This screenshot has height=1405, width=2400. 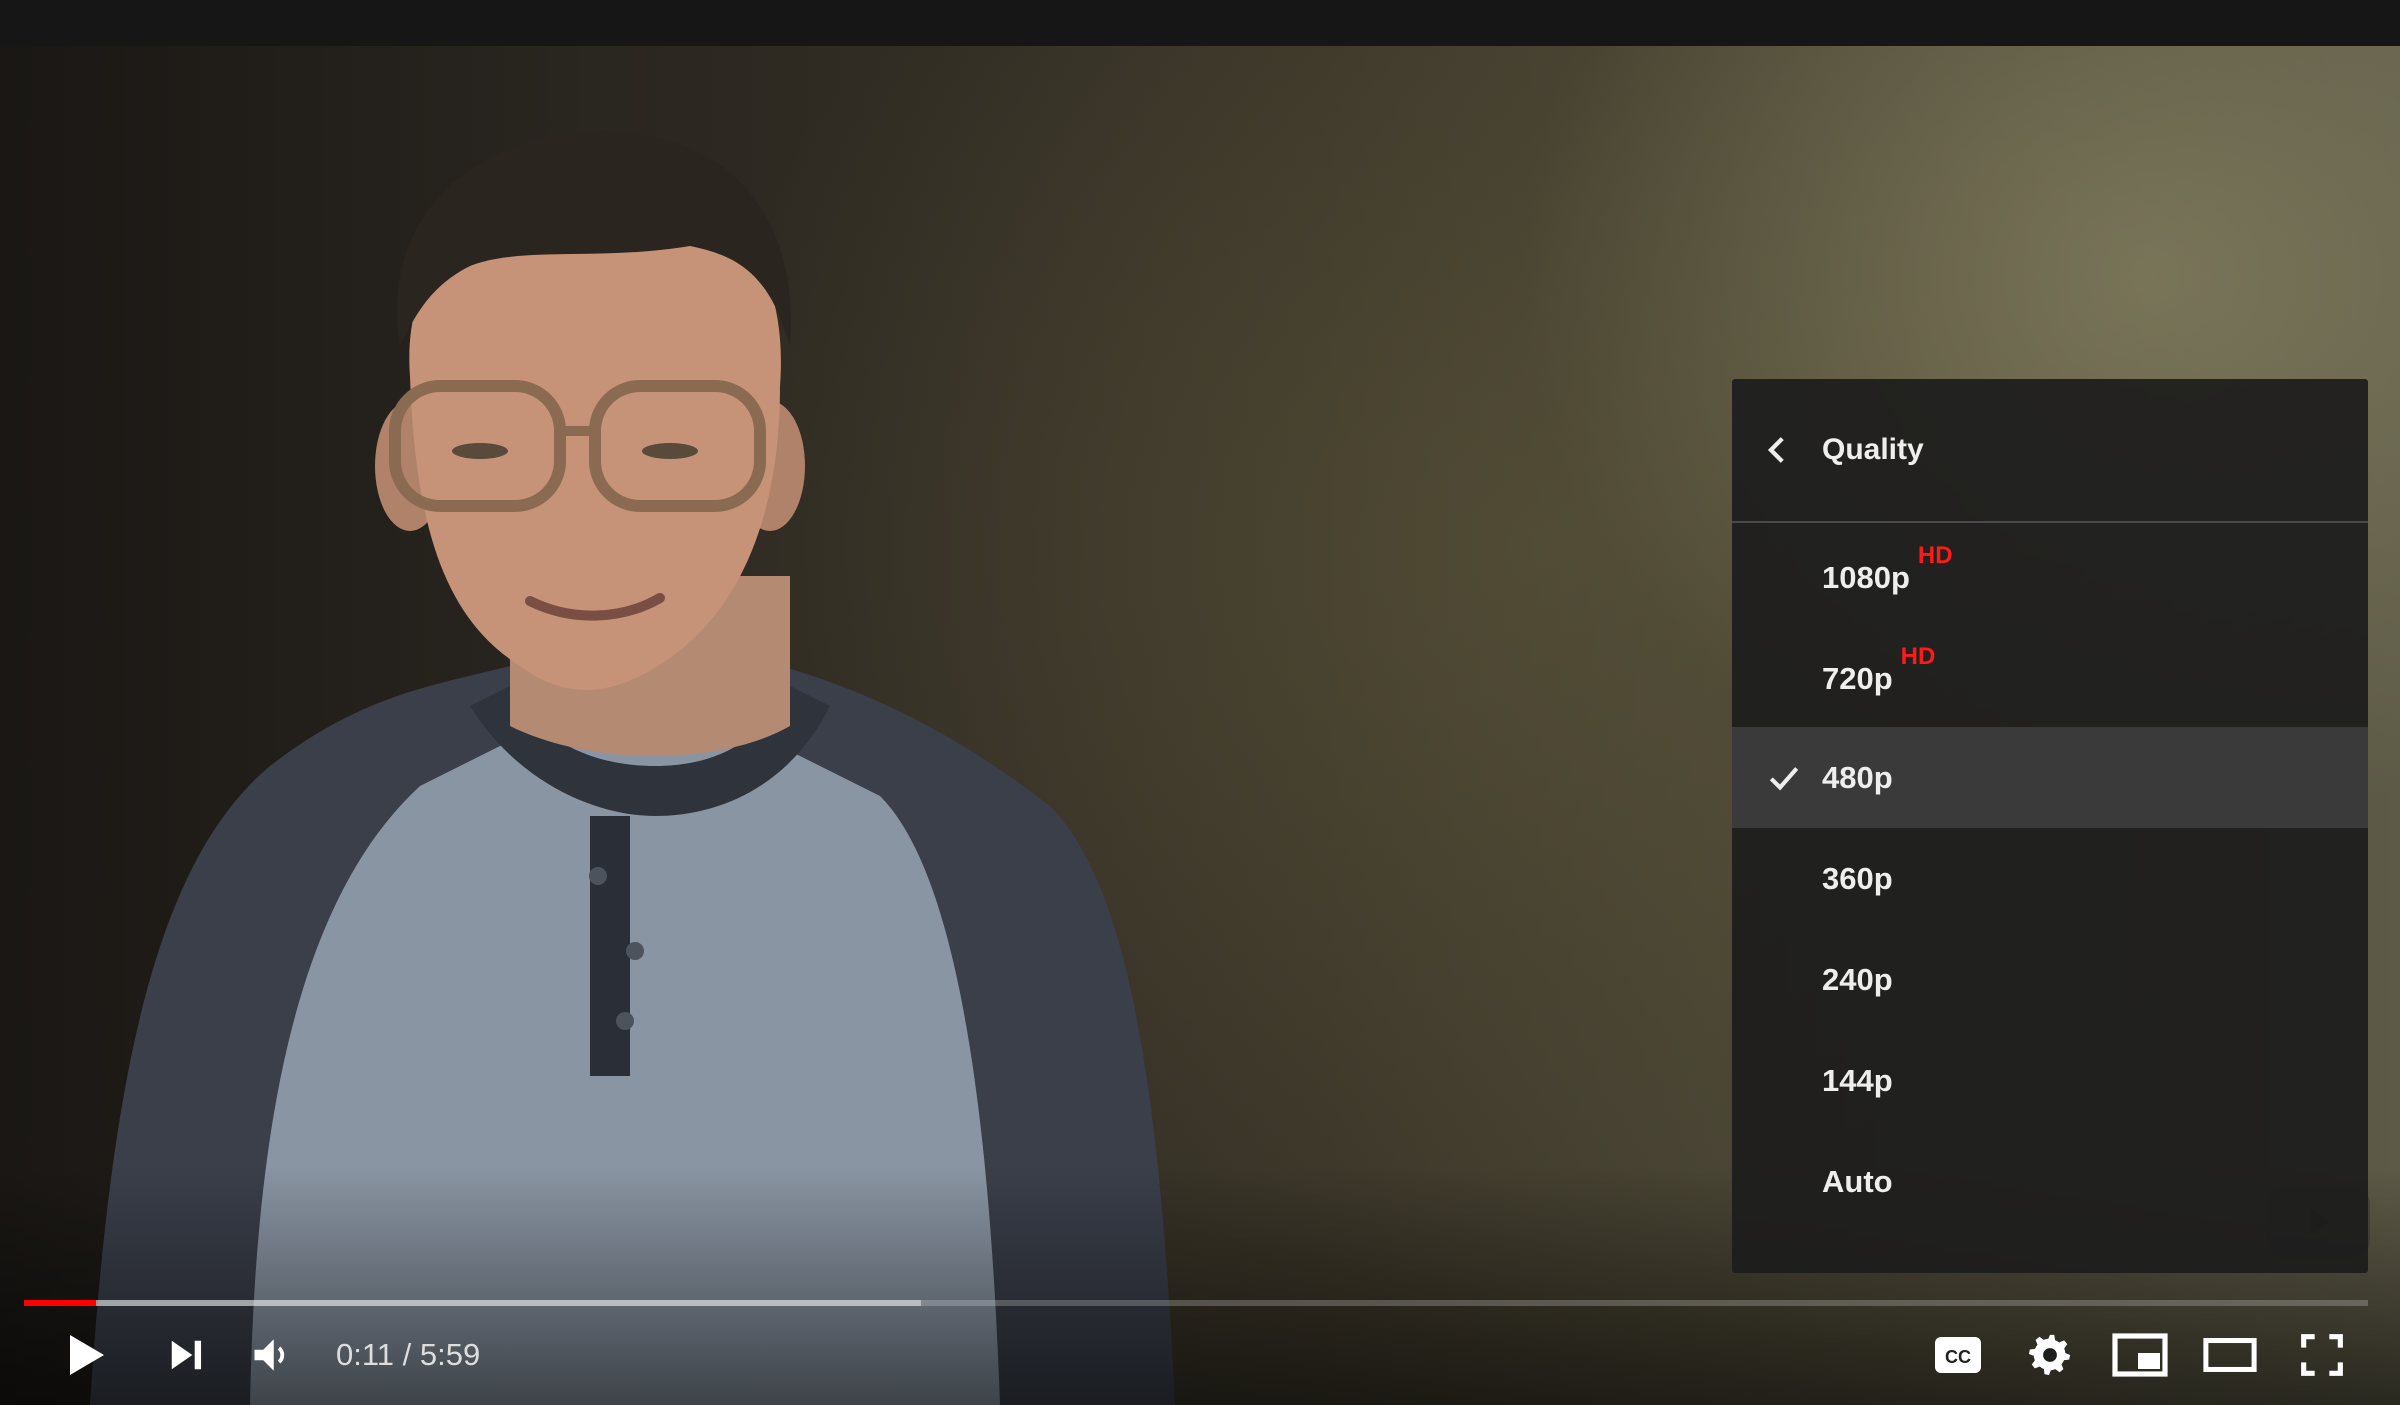 I want to click on quality-option-label: 144p, so click(x=1857, y=1080).